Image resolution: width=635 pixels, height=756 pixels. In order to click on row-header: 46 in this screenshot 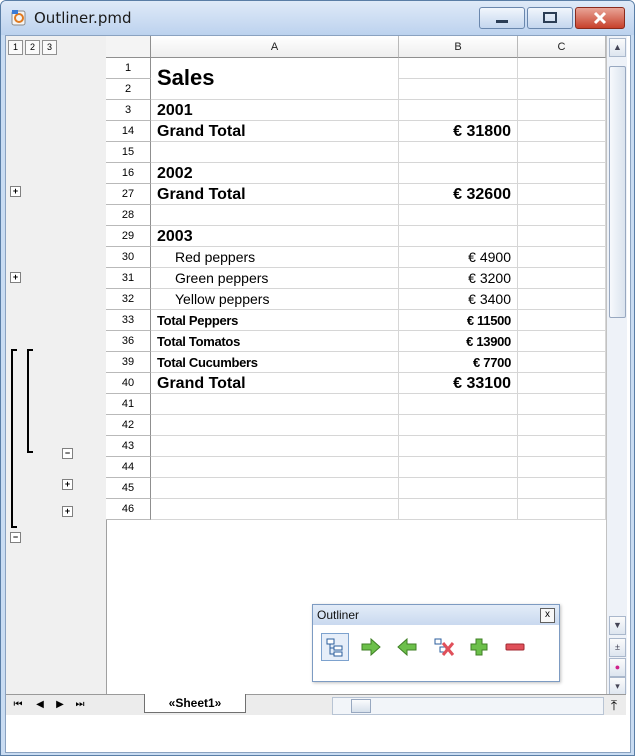, I will do `click(128, 509)`.